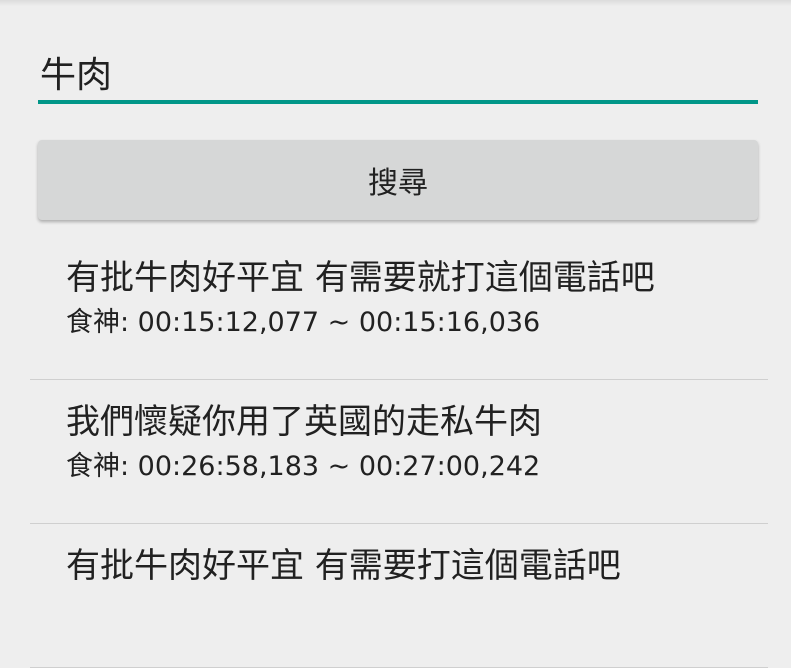 The width and height of the screenshot is (791, 668). What do you see at coordinates (395, 3) in the screenshot?
I see `status-bar-shadow` at bounding box center [395, 3].